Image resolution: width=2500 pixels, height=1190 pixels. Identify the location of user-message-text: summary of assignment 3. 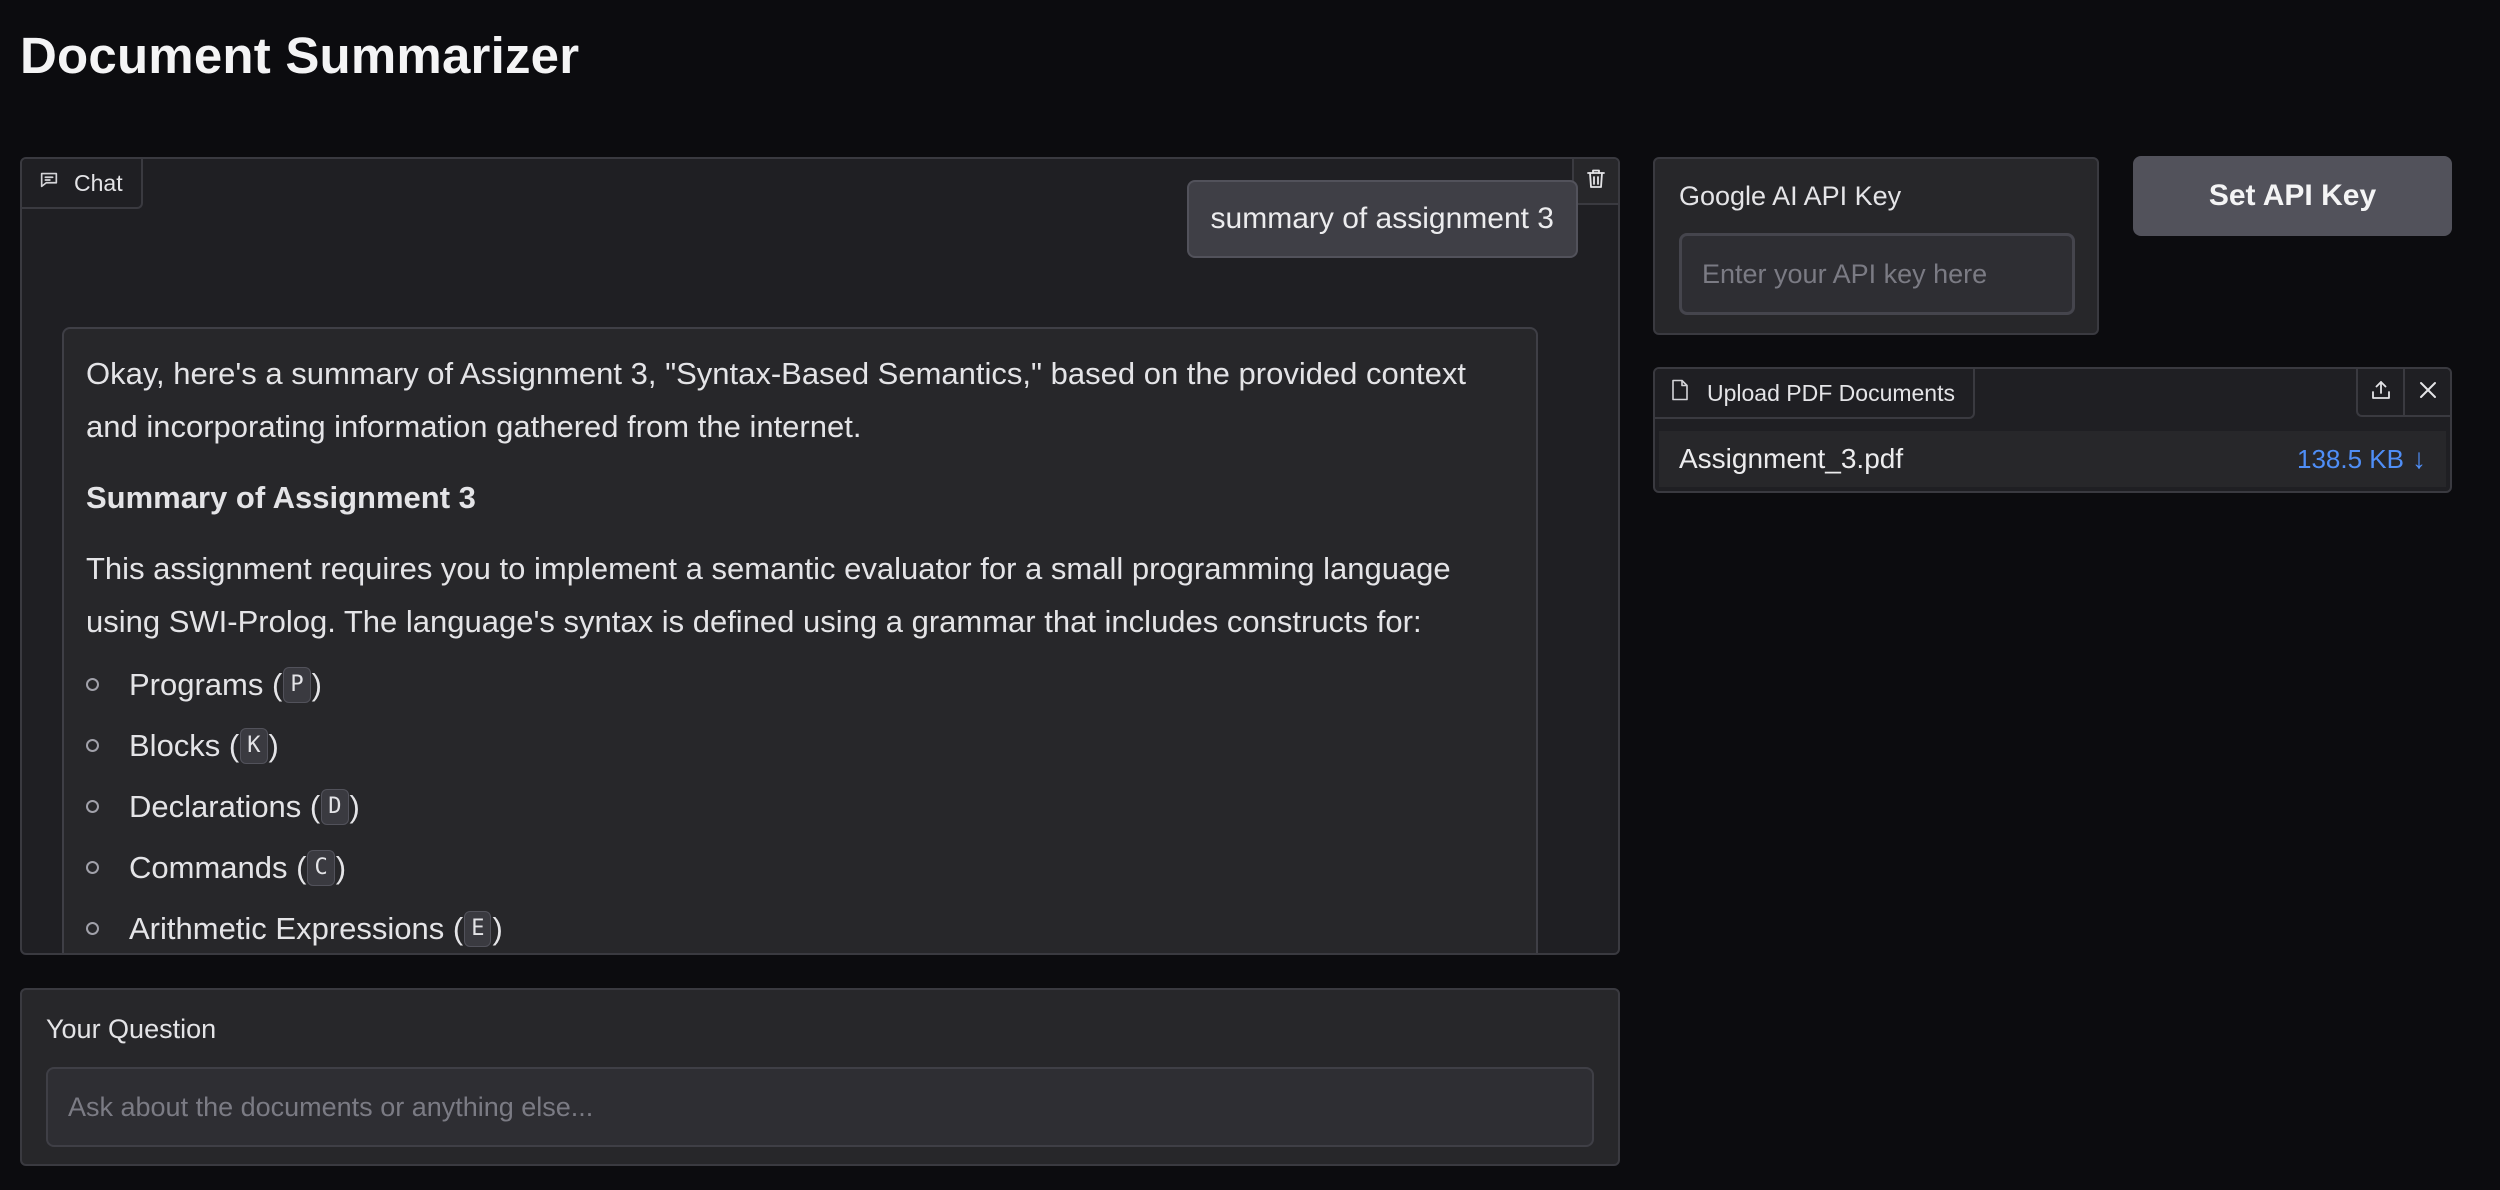
(1382, 218).